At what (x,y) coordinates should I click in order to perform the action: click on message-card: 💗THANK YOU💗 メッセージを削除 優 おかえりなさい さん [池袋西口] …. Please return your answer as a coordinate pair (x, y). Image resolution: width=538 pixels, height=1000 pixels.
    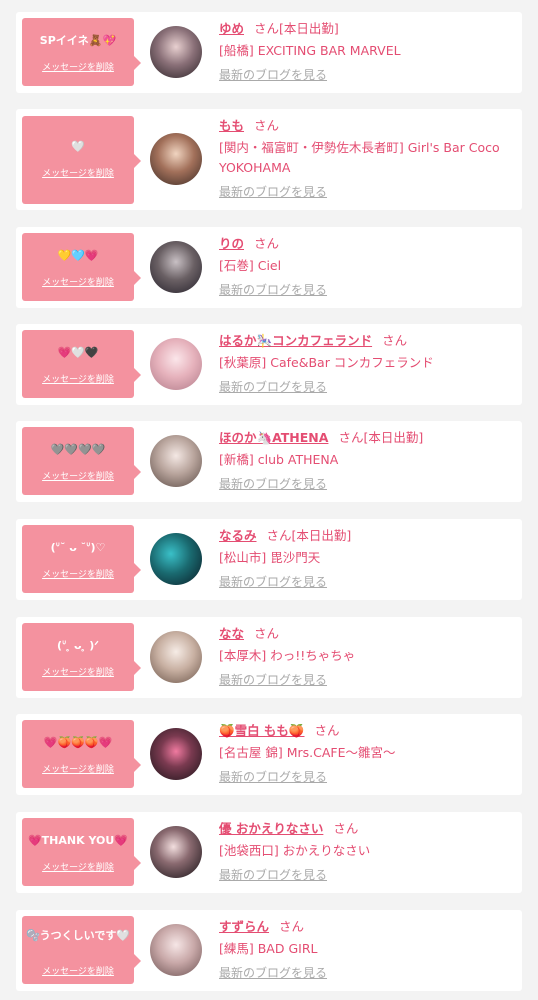
    Looking at the image, I should click on (269, 852).